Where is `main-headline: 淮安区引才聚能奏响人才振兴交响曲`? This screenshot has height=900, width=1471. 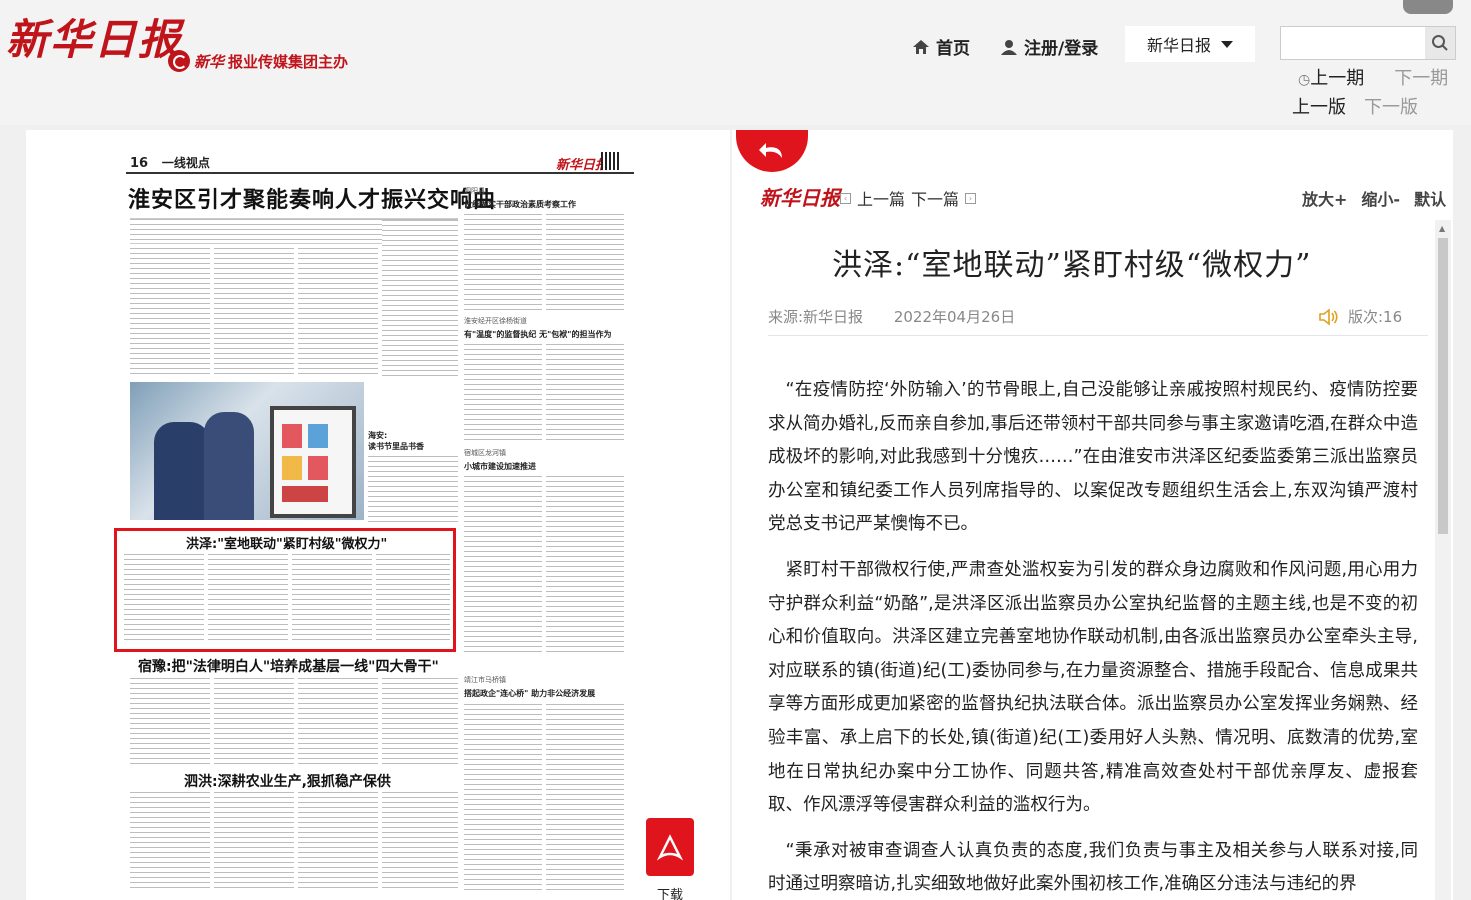 main-headline: 淮安区引才聚能奏响人才振兴交响曲 is located at coordinates (312, 198).